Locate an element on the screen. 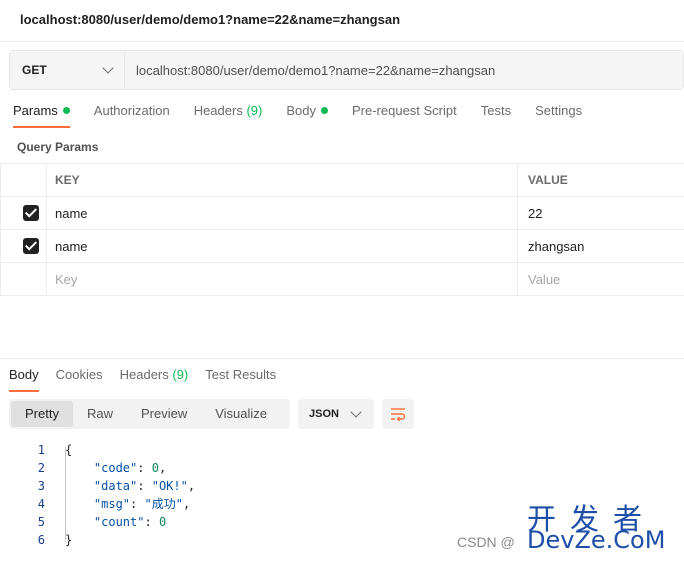  line-number: 1 is located at coordinates (41, 450).